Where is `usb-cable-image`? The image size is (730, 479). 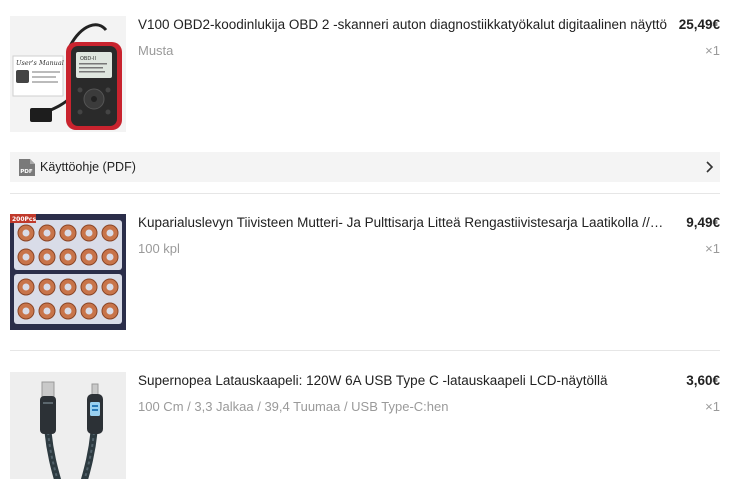 usb-cable-image is located at coordinates (68, 425).